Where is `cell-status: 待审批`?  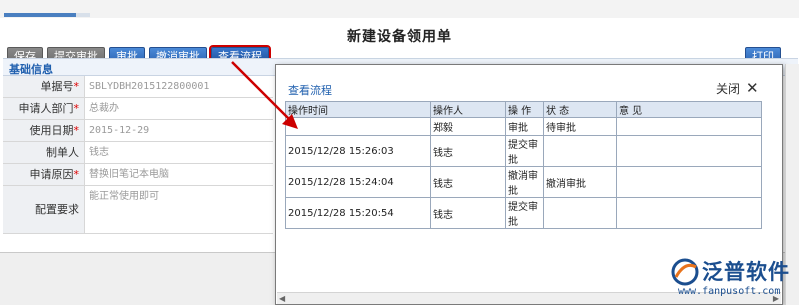 cell-status: 待审批 is located at coordinates (580, 126).